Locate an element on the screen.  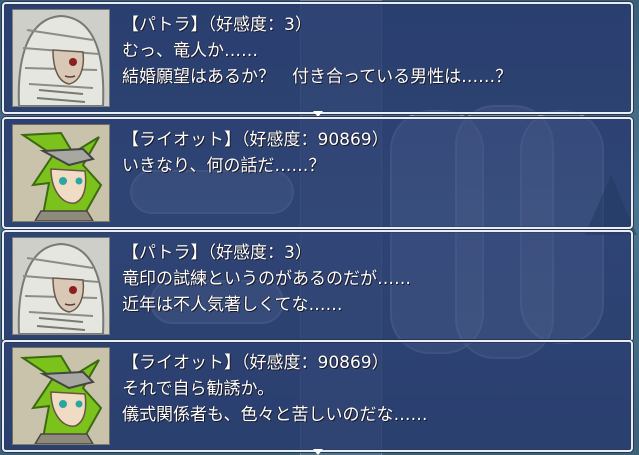
message-line: いきなり、何の話だ……？ is located at coordinates (224, 166).